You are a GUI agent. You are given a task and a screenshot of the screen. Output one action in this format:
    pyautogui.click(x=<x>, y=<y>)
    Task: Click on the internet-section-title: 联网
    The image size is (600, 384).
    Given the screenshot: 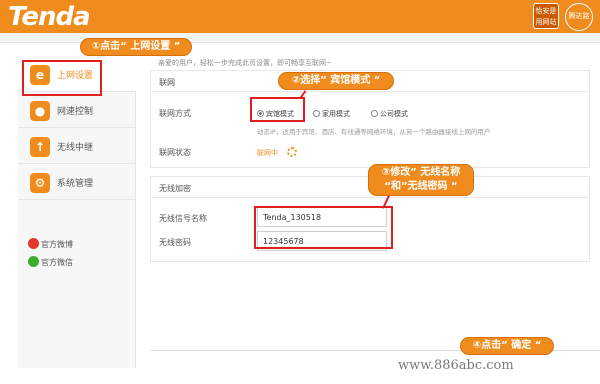 What is the action you would take?
    pyautogui.click(x=167, y=82)
    